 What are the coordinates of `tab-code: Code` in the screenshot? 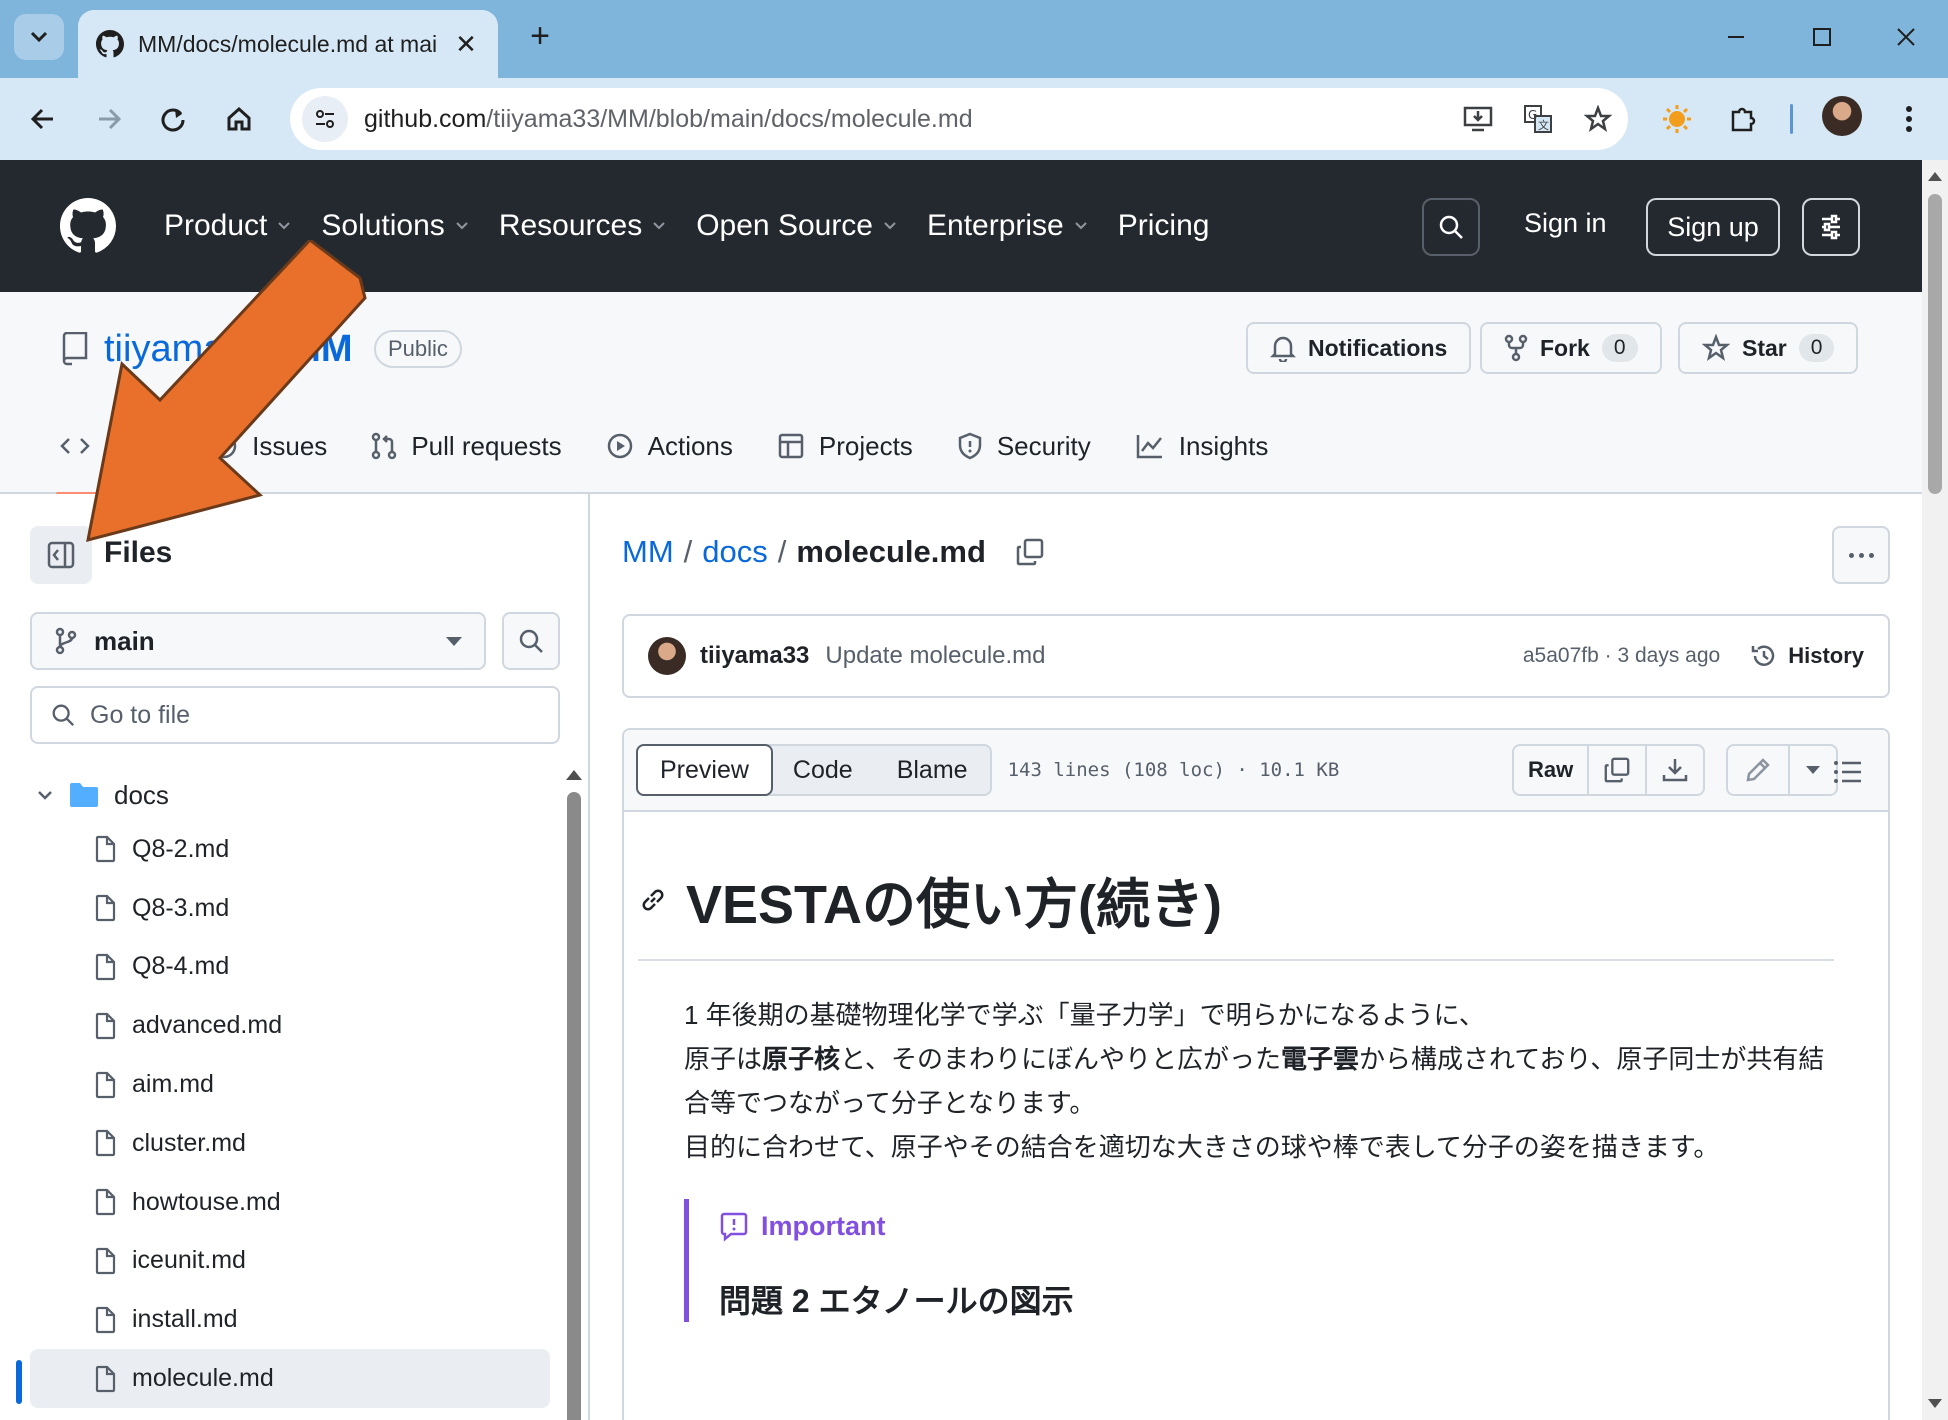 It's located at (113, 458).